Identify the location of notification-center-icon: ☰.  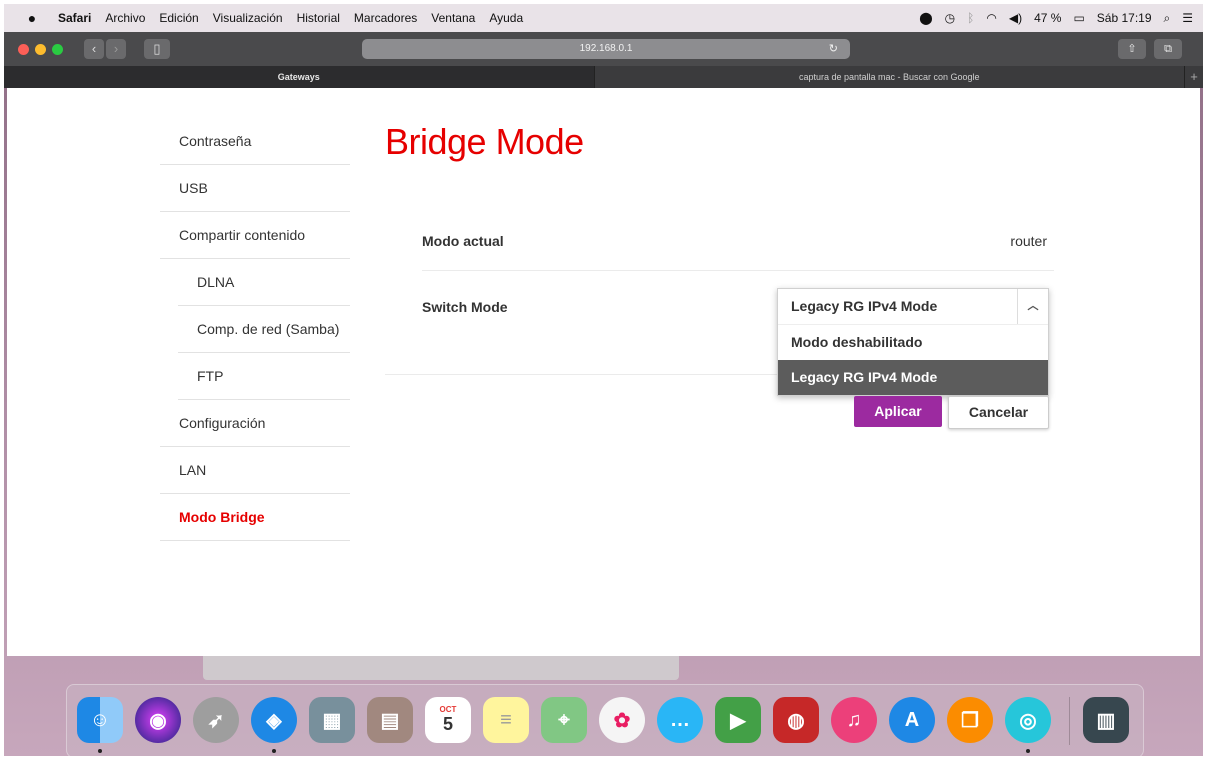
(1187, 18).